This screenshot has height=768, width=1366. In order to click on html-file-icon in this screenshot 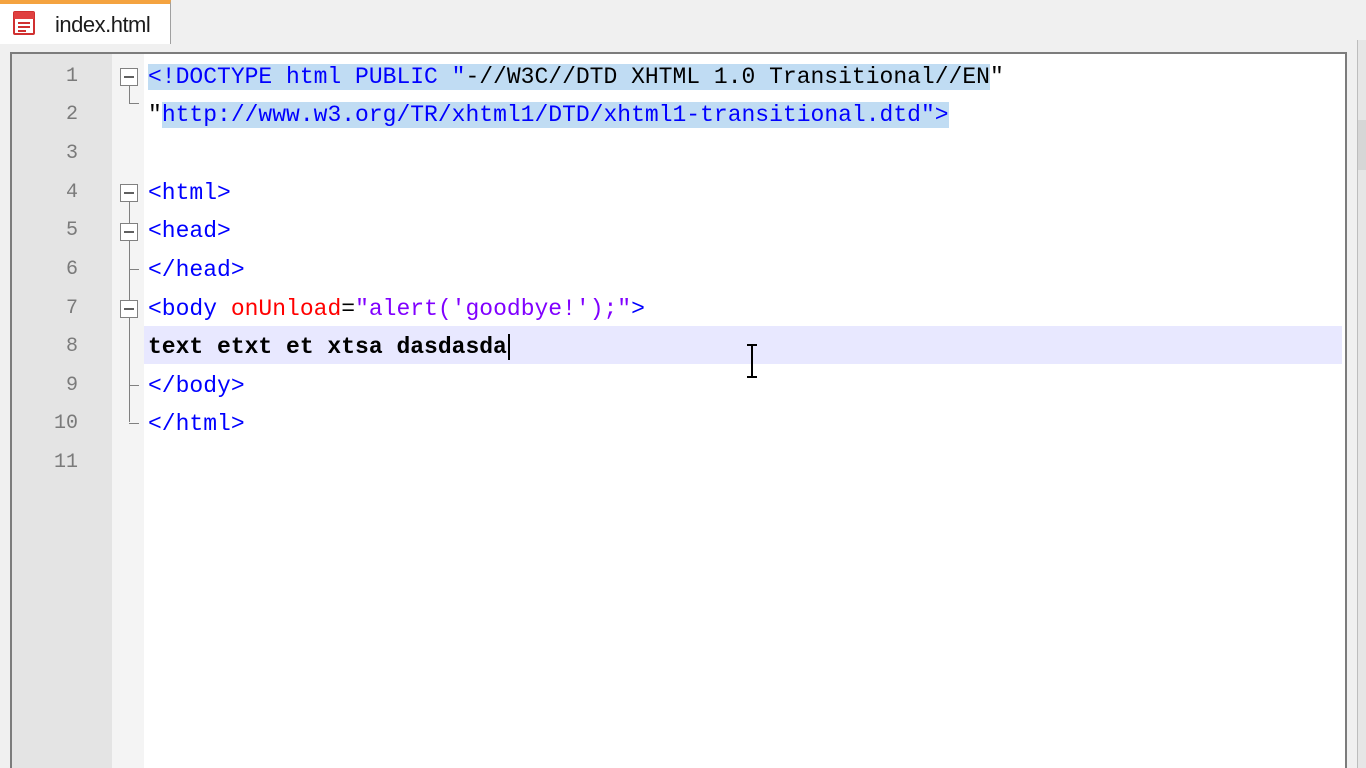, I will do `click(24, 23)`.